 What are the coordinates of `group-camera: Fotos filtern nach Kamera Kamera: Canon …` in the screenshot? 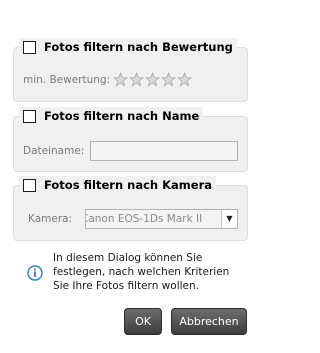 It's located at (130, 208).